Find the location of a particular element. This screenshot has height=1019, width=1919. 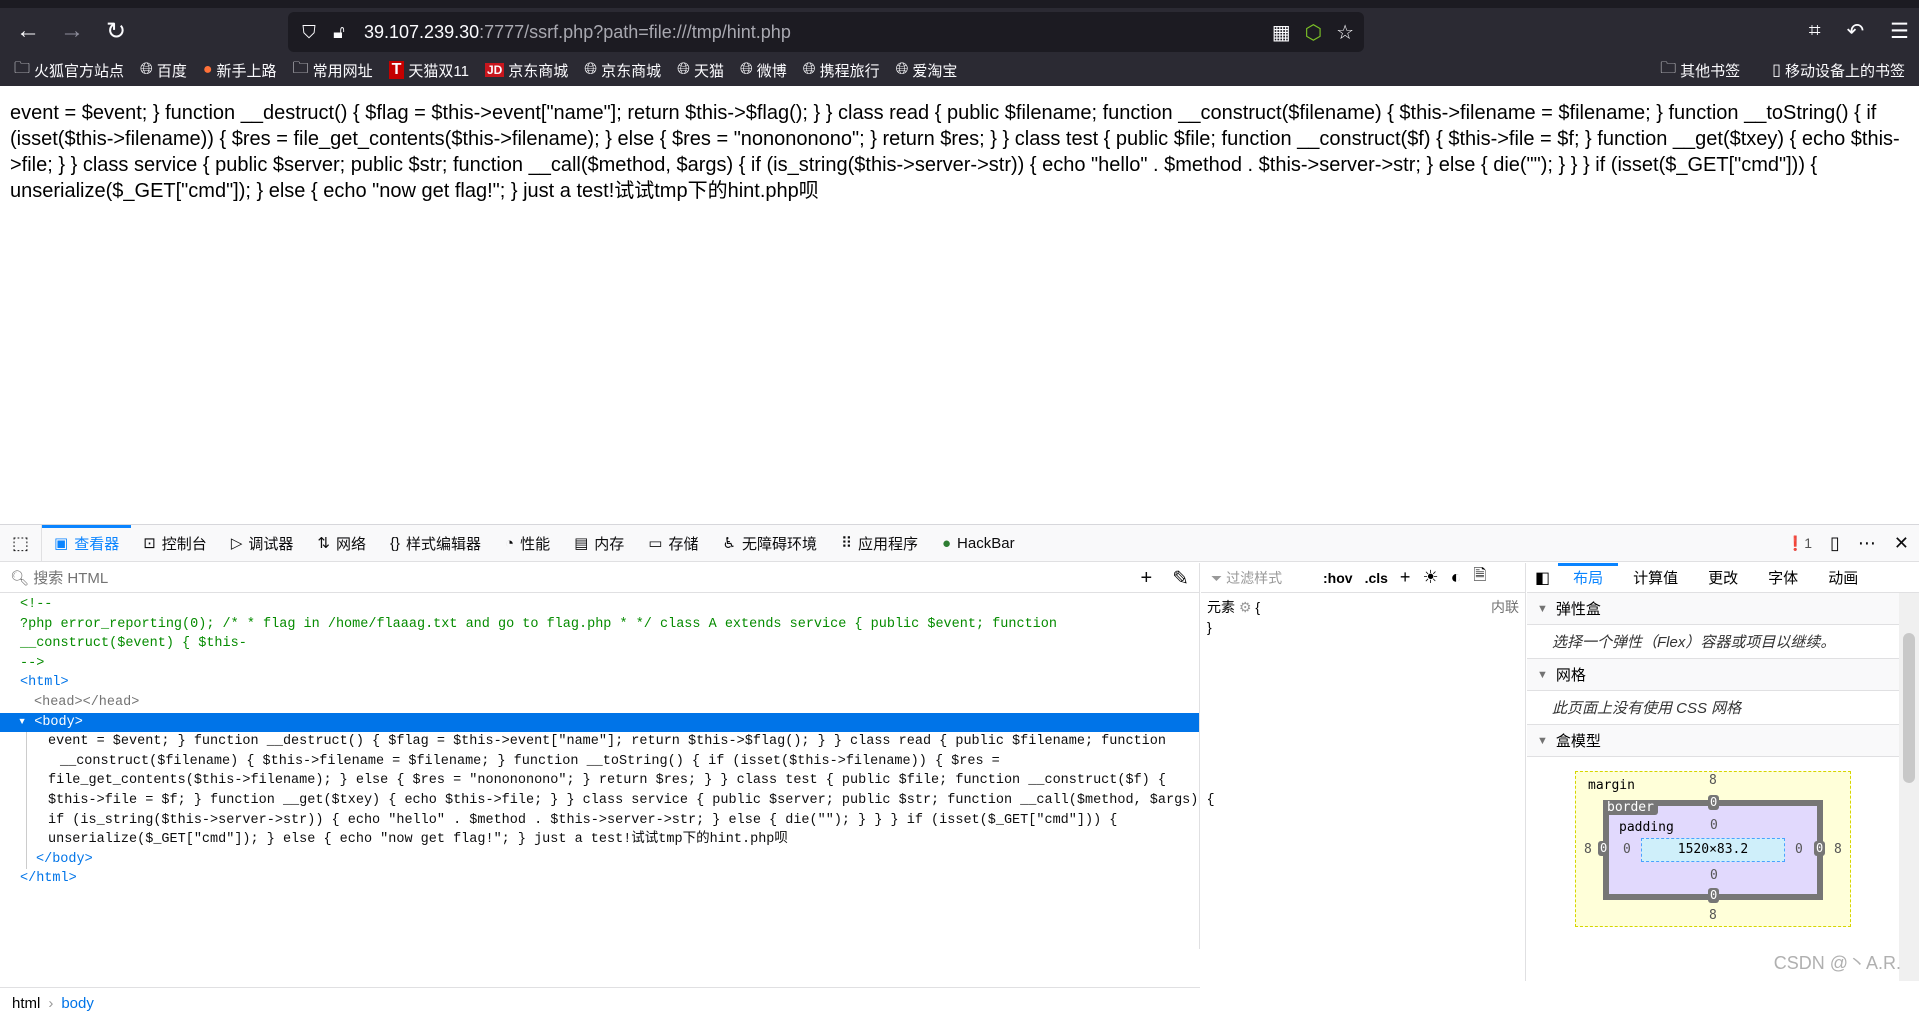

tab-style-editor: {} 样式编辑器 is located at coordinates (435, 543).